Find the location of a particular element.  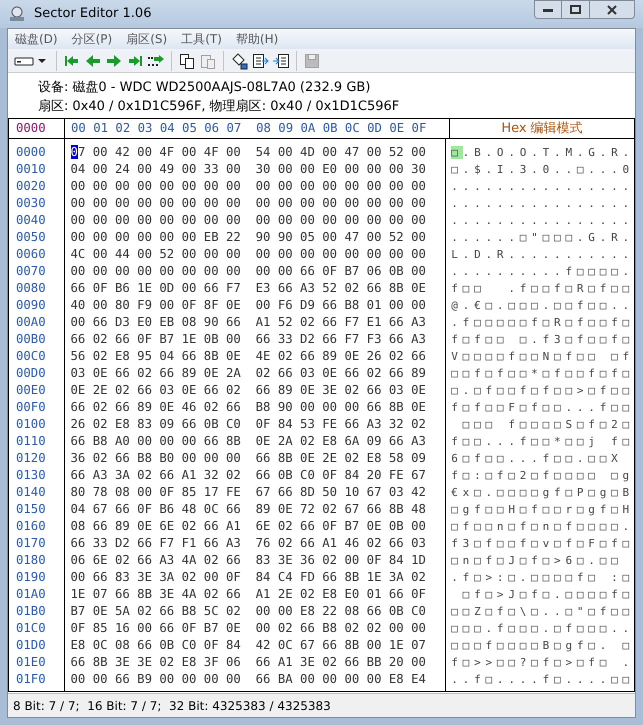

ascii-row: f□□...f□□*□□j f□ is located at coordinates (542, 441).